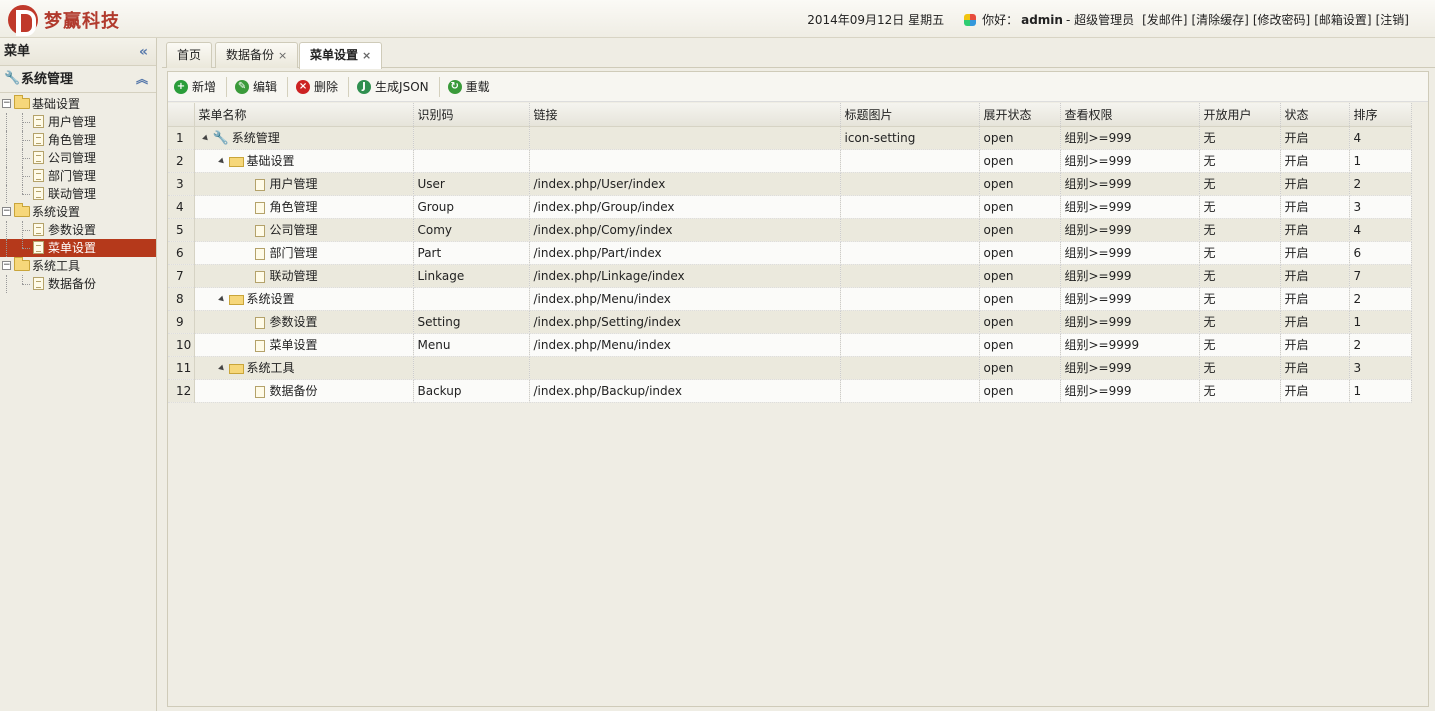 The height and width of the screenshot is (711, 1435). I want to click on tree-item: 角色管理, so click(78, 140).